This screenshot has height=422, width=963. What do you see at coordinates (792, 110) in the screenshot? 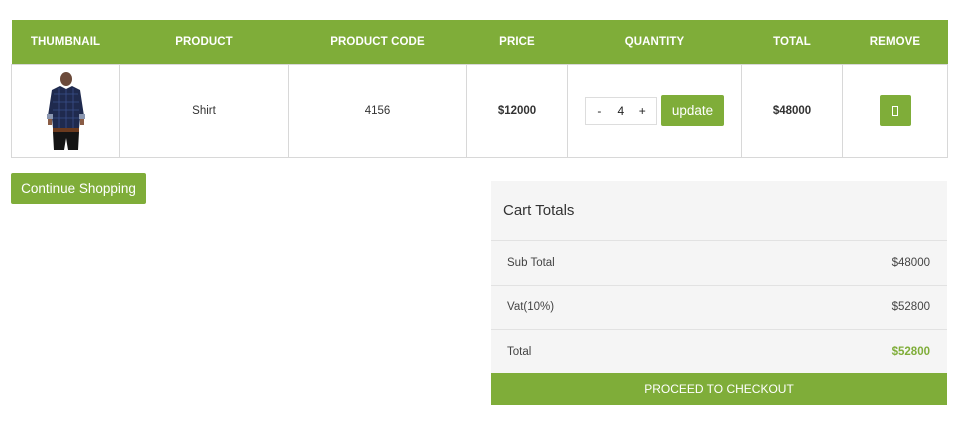
I see `row-total: $48000` at bounding box center [792, 110].